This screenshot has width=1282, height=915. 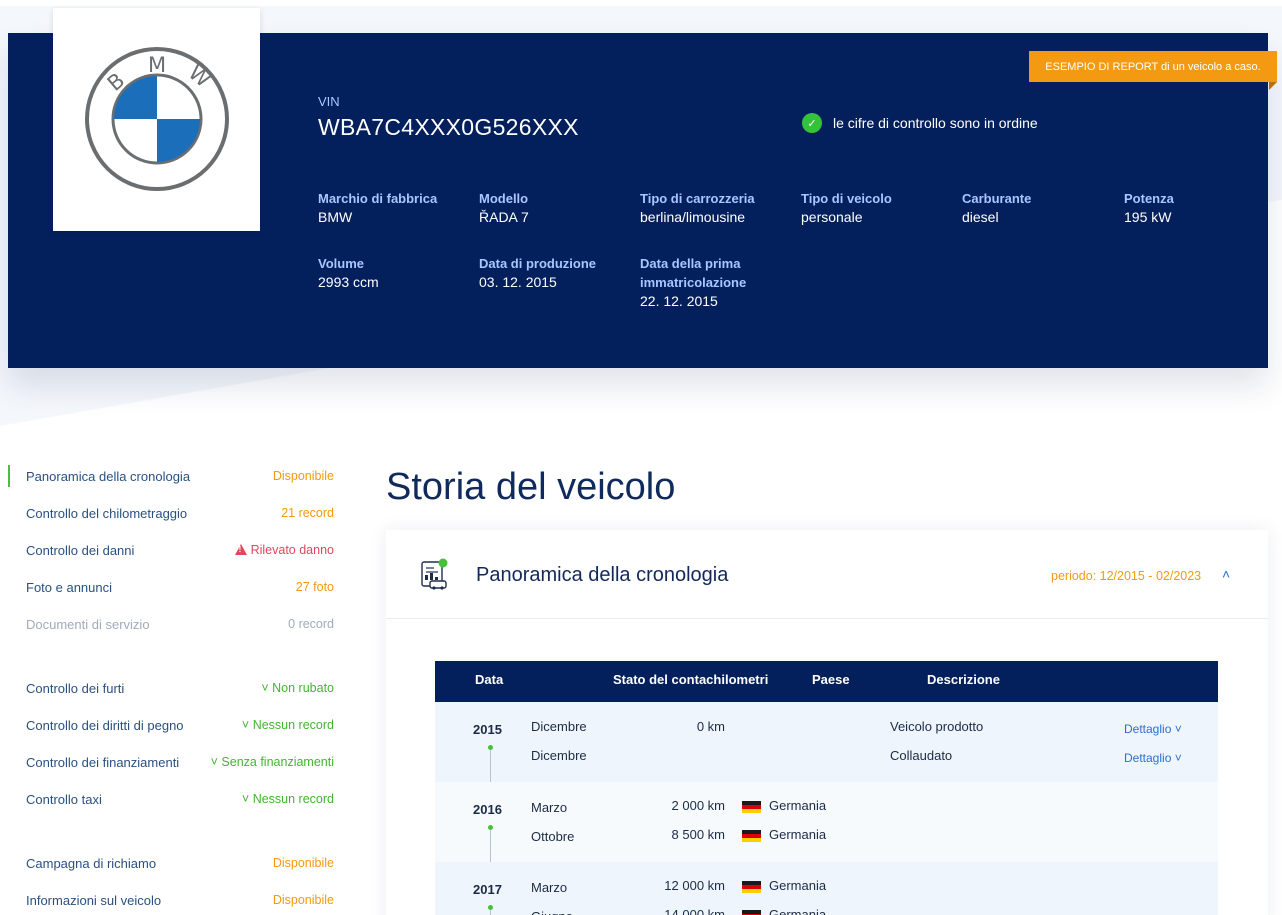 What do you see at coordinates (105, 725) in the screenshot?
I see `sidebar-item-label: Controllo dei diritti di pegno` at bounding box center [105, 725].